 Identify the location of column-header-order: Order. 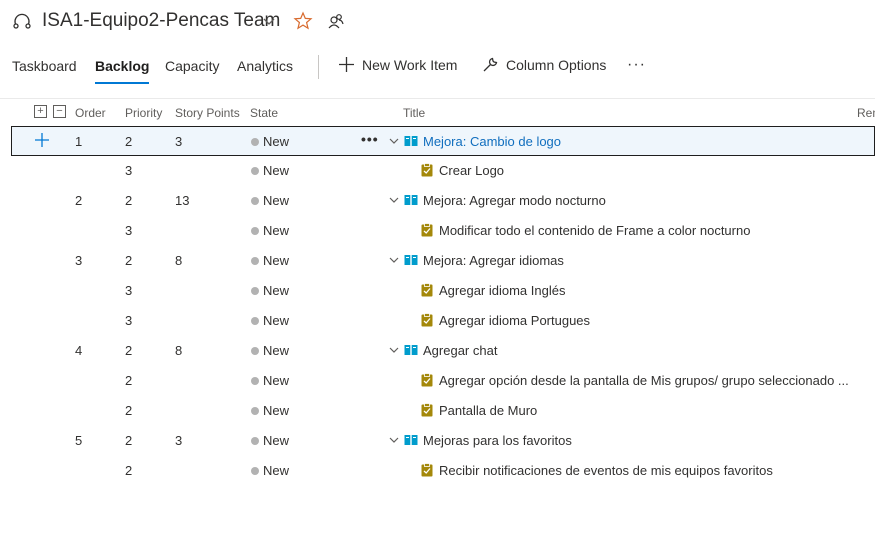
(90, 113).